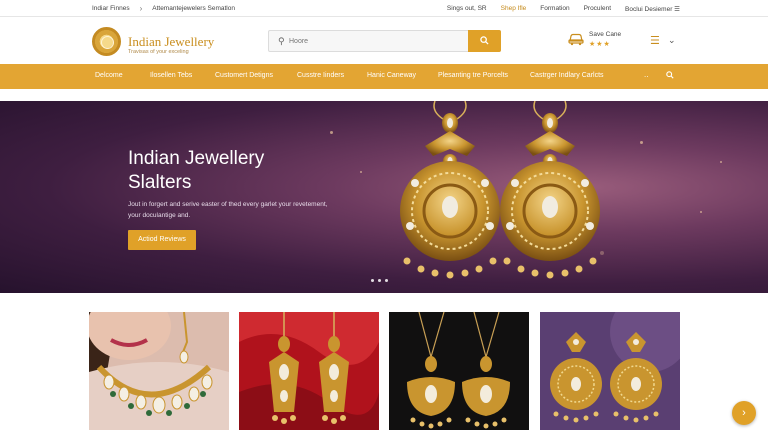  What do you see at coordinates (158, 52) in the screenshot?
I see `brand-tagline: Travisas of your exceling` at bounding box center [158, 52].